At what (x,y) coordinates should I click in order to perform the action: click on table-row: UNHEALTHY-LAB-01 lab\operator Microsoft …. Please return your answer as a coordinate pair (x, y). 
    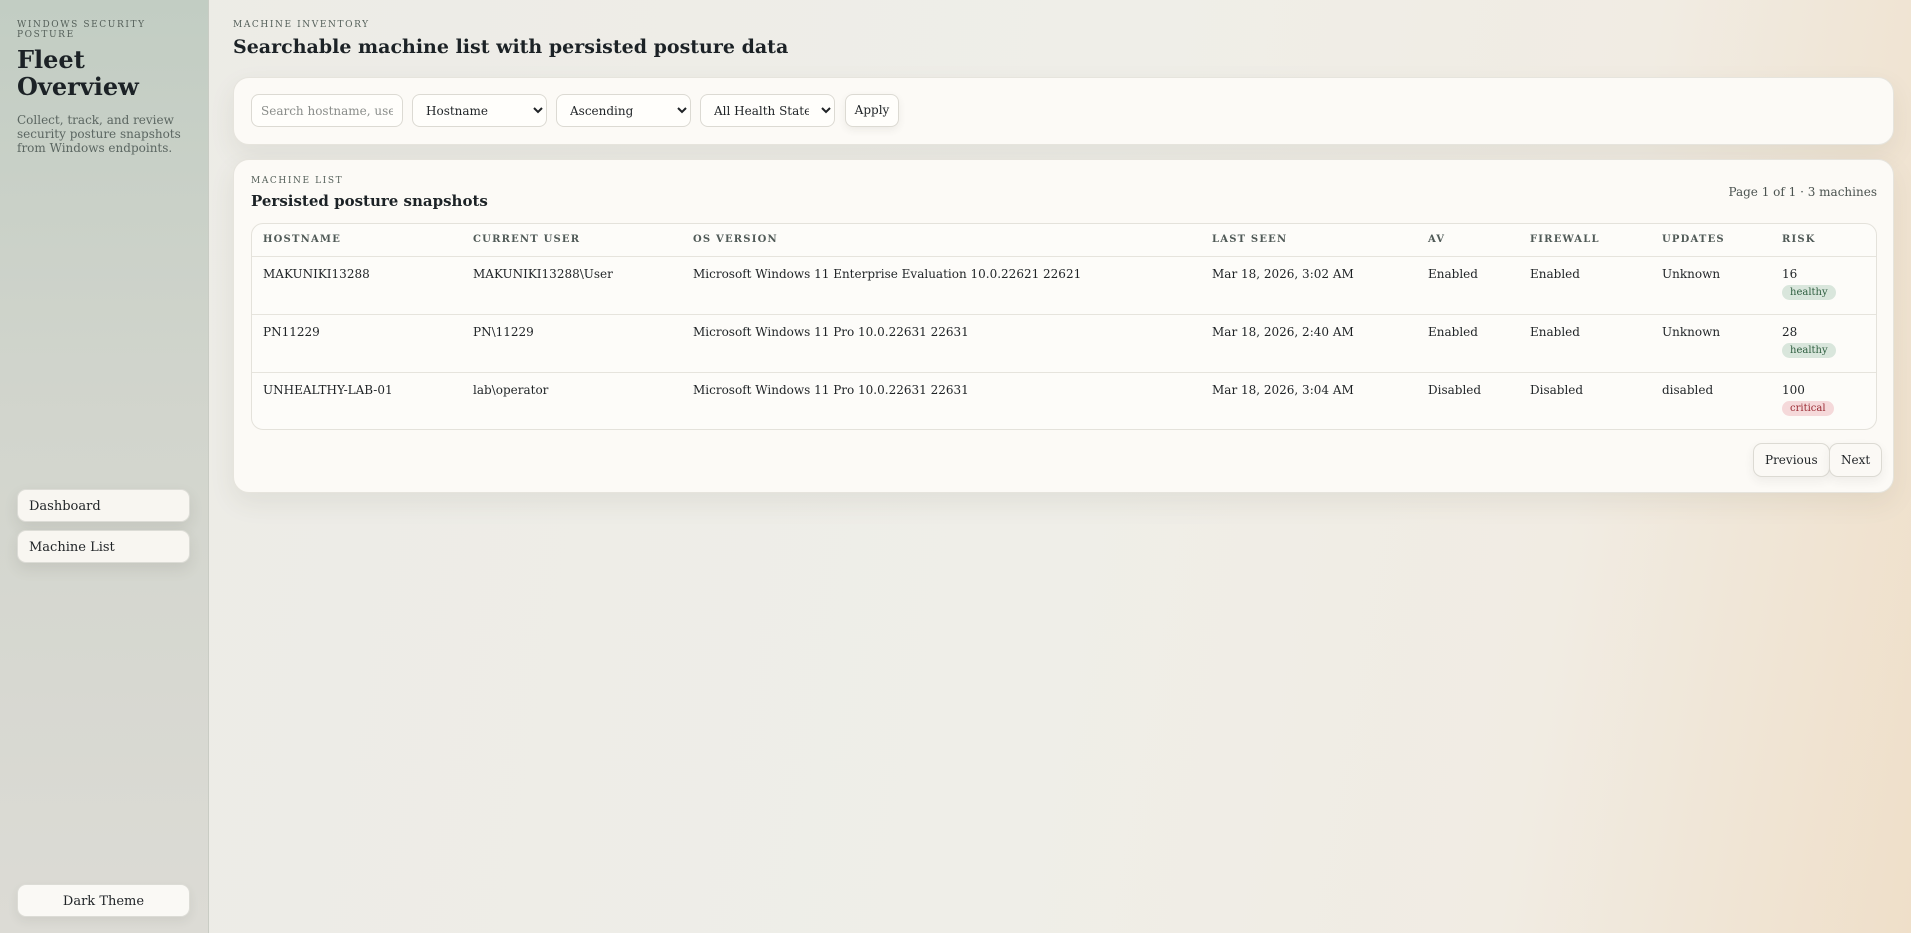
    Looking at the image, I should click on (1064, 400).